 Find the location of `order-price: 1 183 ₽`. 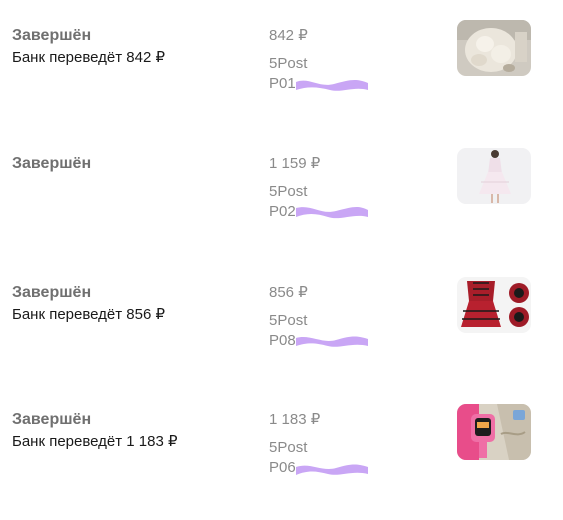

order-price: 1 183 ₽ is located at coordinates (295, 419).